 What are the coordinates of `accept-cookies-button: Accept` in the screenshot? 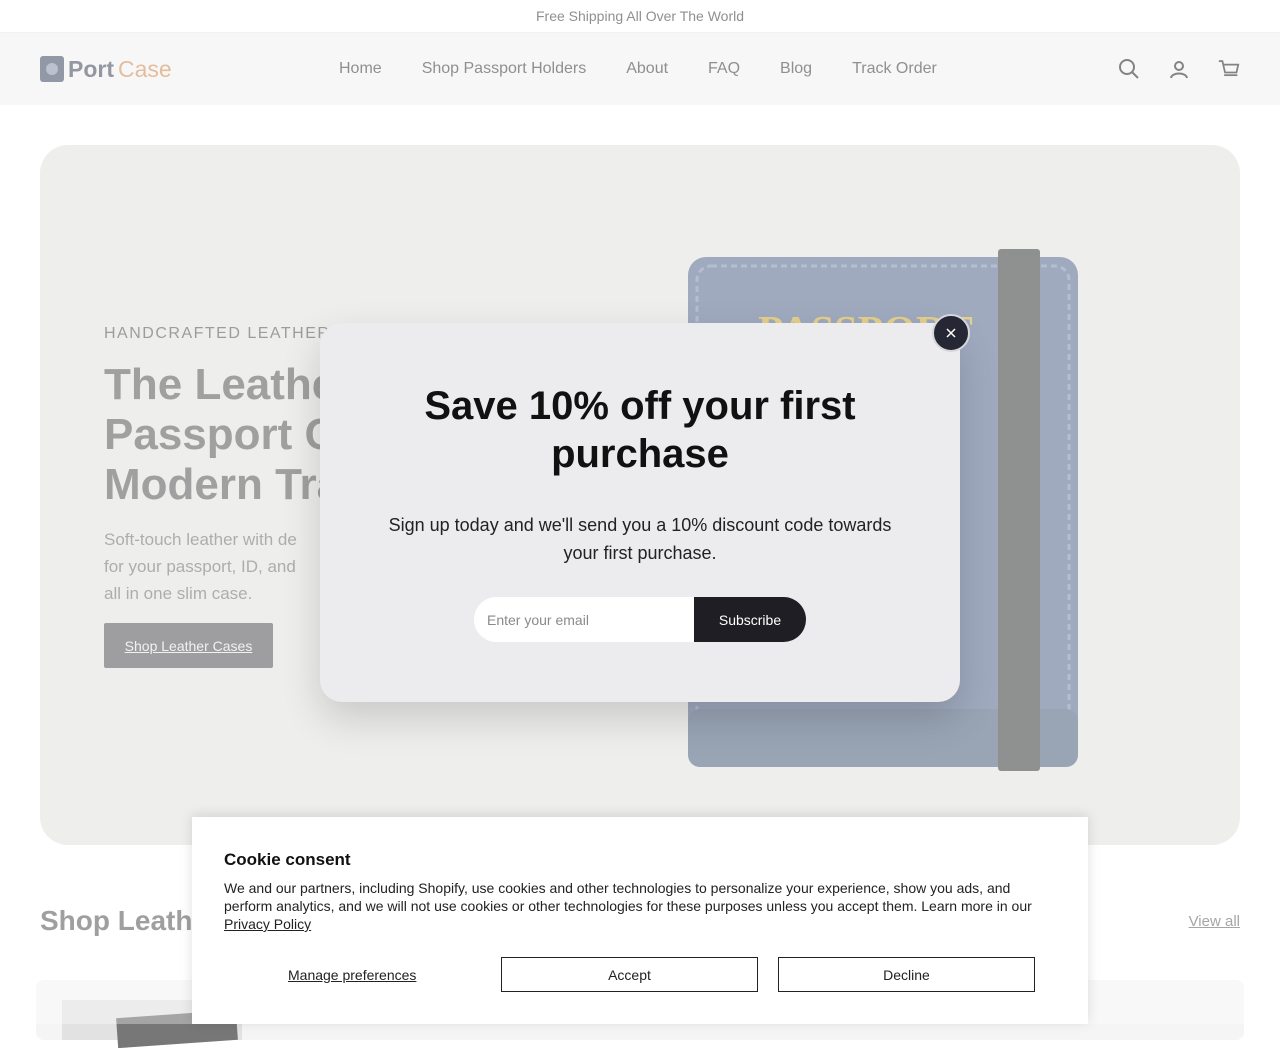 It's located at (629, 974).